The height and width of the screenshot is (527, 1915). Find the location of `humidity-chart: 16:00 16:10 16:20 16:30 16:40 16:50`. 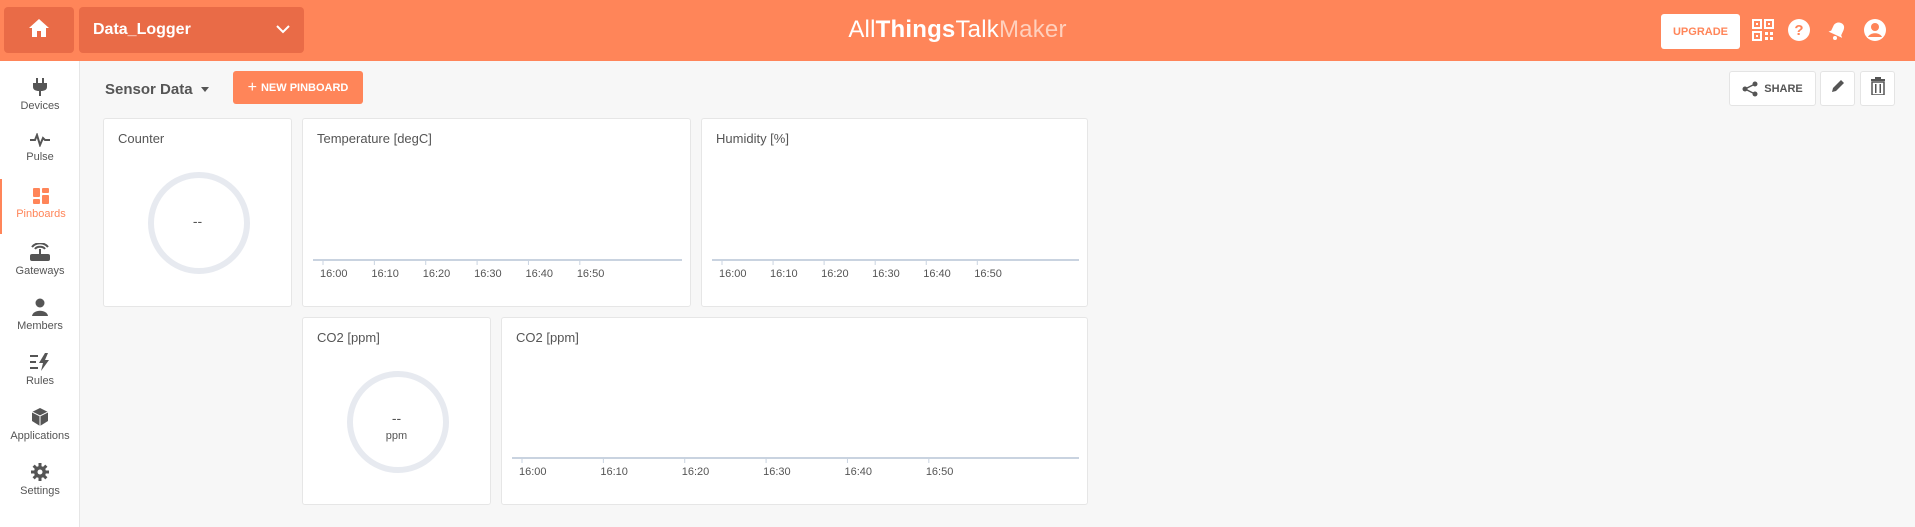

humidity-chart: 16:00 16:10 16:20 16:30 16:40 16:50 is located at coordinates (895, 269).